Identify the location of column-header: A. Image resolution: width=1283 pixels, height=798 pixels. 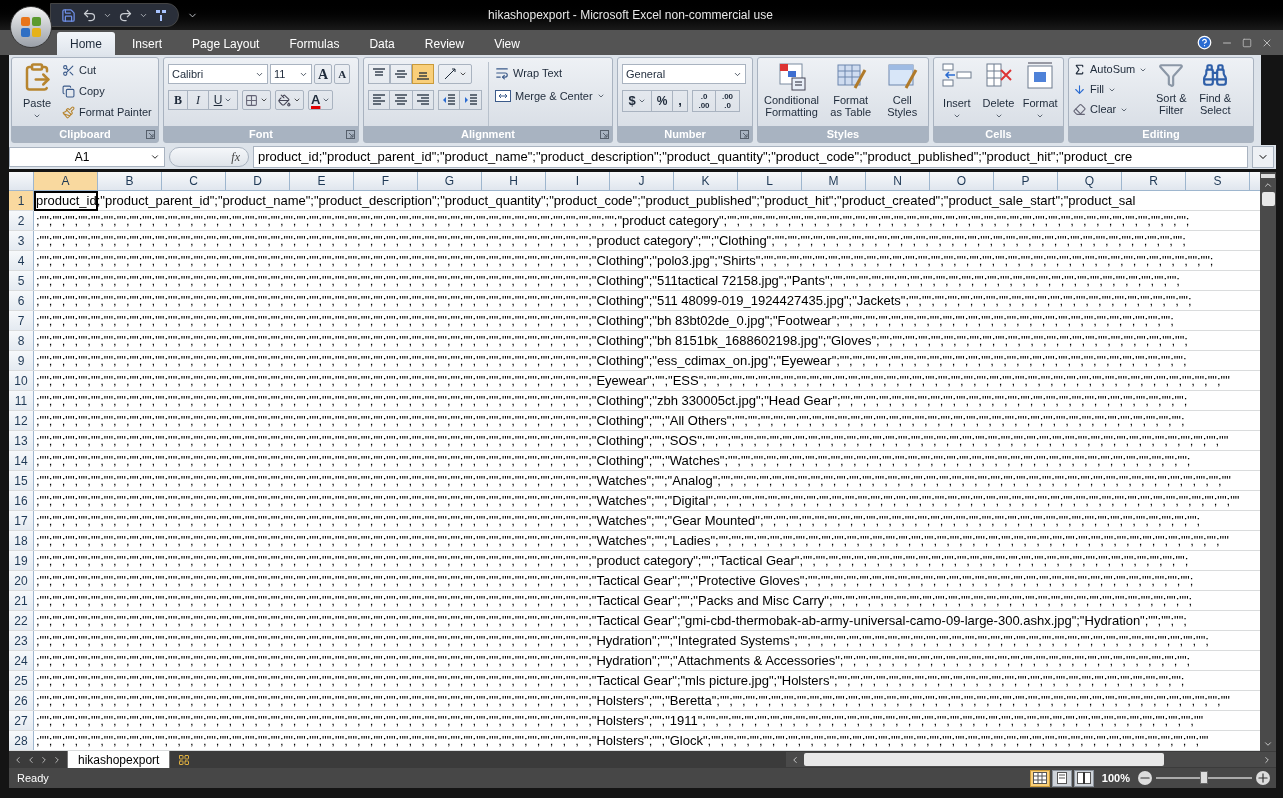
(66, 181).